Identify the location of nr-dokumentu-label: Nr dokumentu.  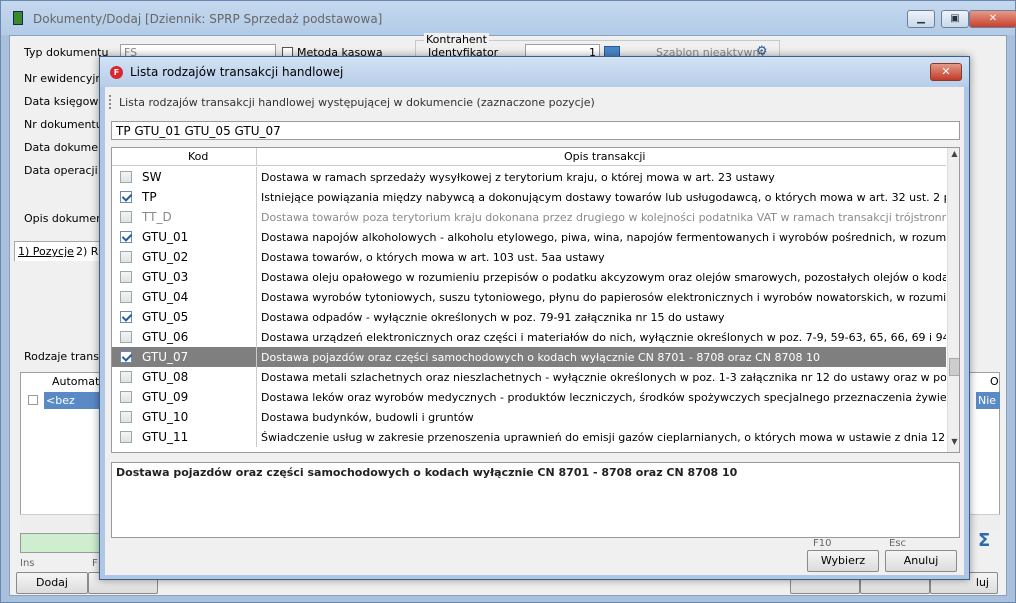
(63, 124).